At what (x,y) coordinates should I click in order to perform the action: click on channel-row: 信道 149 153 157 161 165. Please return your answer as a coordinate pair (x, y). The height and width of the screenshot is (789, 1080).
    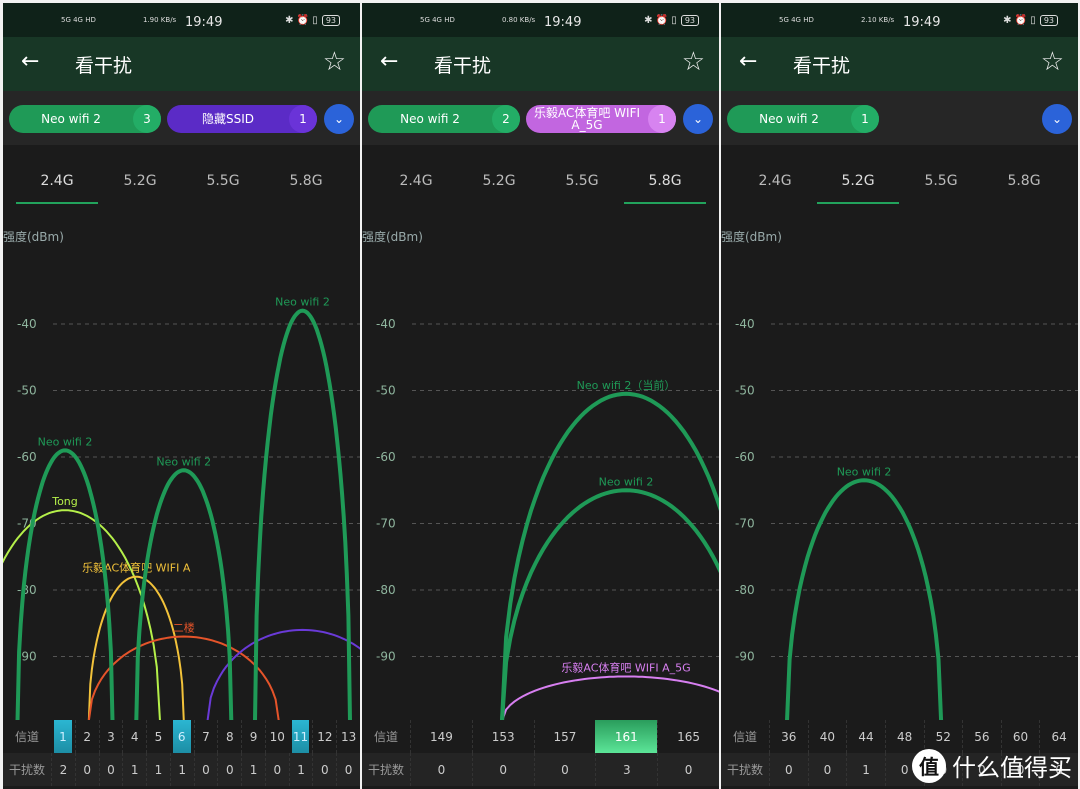
    Looking at the image, I should click on (540, 736).